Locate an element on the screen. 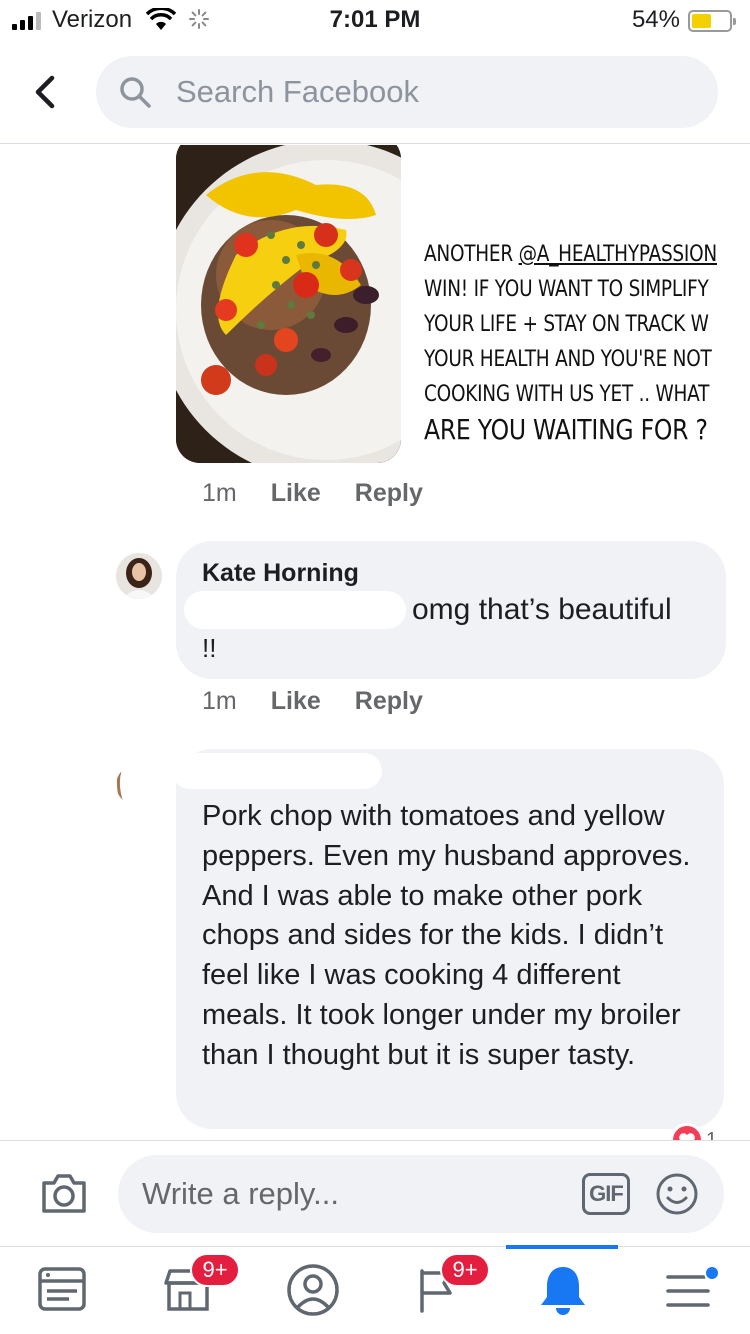  camera-button is located at coordinates (64, 1195).